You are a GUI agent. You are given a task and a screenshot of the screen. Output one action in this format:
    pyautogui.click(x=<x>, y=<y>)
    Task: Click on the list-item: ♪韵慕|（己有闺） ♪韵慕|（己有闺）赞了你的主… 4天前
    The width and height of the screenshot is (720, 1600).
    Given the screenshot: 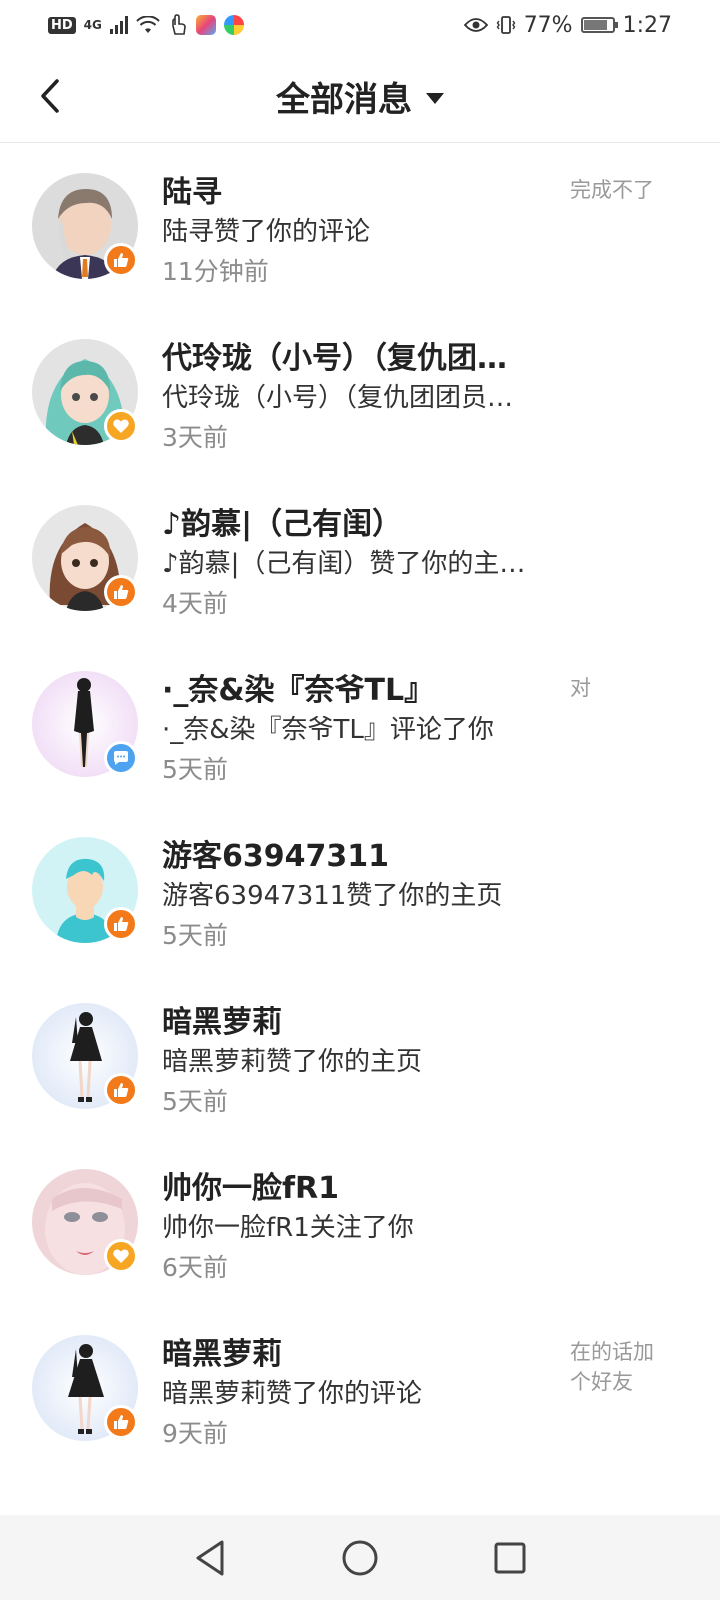 What is the action you would take?
    pyautogui.click(x=360, y=558)
    